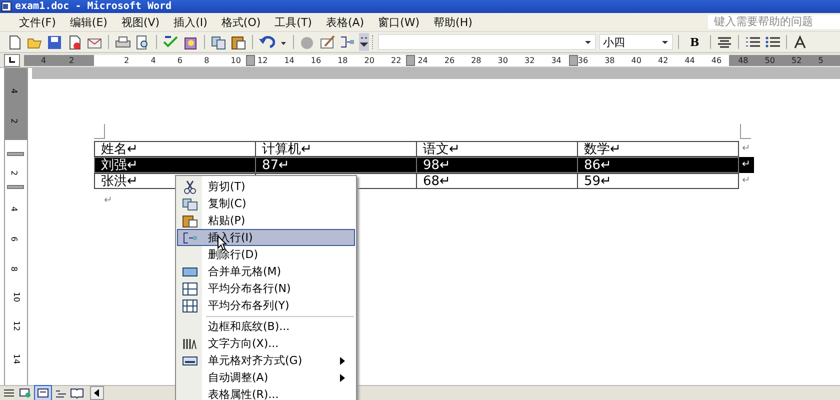  Describe the element at coordinates (453, 22) in the screenshot. I see `menu-item: 帮助(H)` at that location.